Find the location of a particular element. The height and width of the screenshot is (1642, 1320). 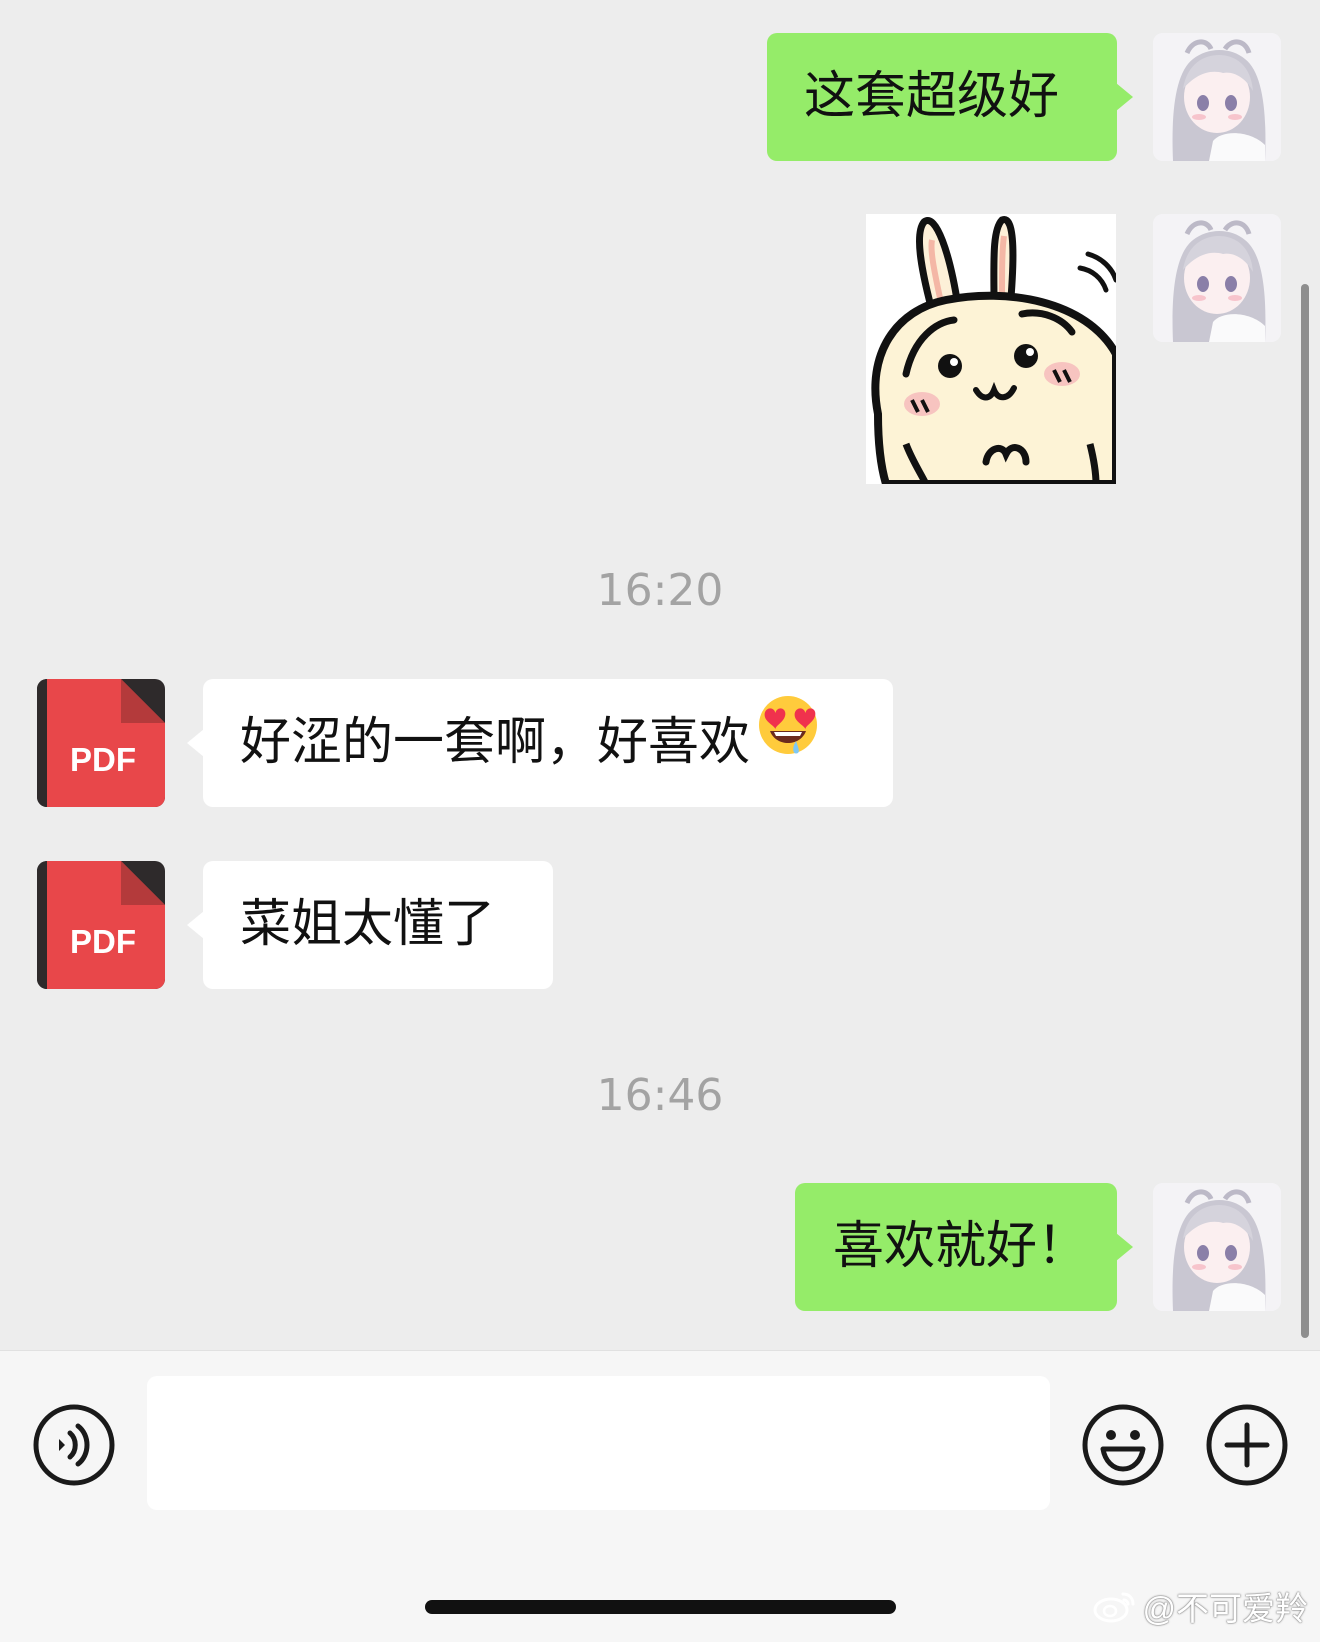

message-bubble-sent: 这套超级好 is located at coordinates (950, 97).